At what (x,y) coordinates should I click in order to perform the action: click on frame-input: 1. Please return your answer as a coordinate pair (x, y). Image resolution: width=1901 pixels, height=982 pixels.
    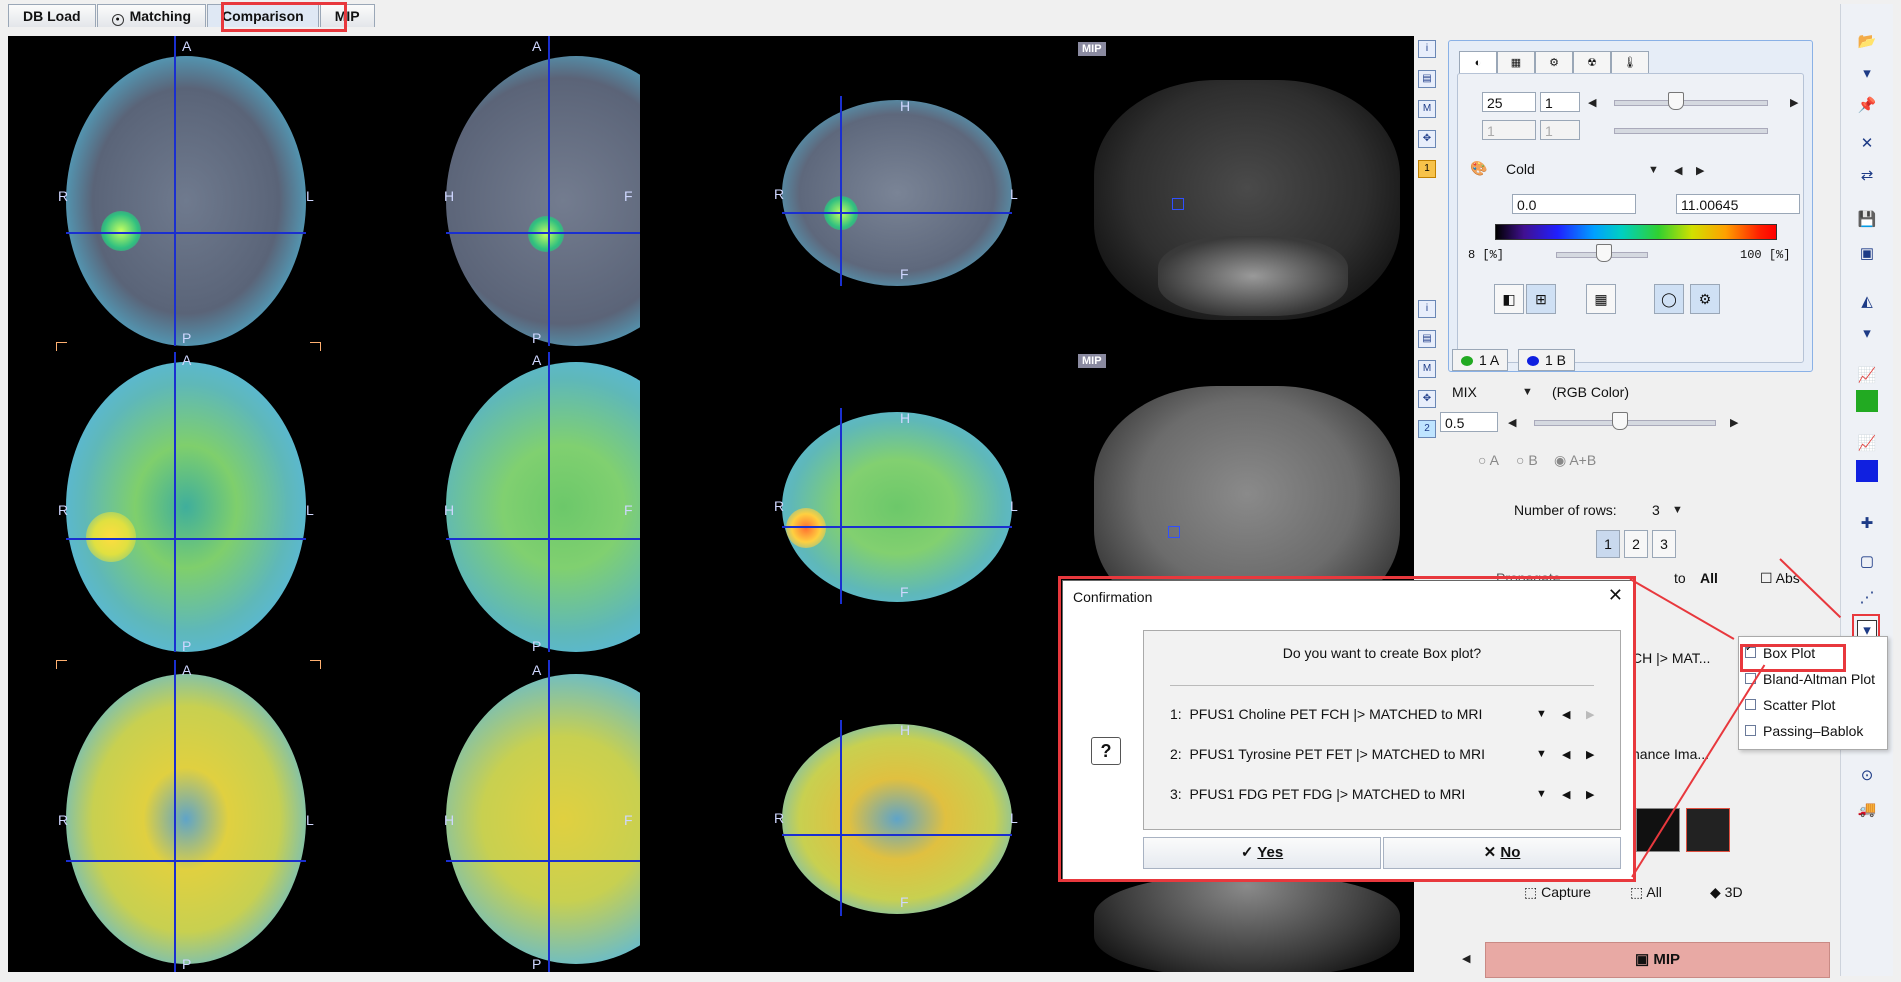
    Looking at the image, I should click on (1509, 130).